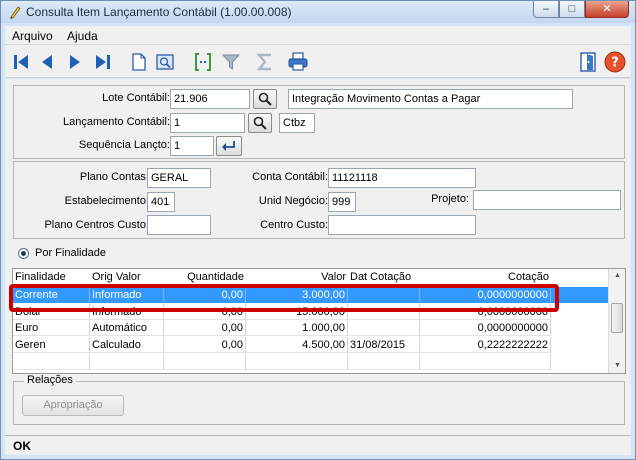 This screenshot has height=460, width=636. Describe the element at coordinates (290, 177) in the screenshot. I see `conta-contabil-label: Conta Contábil:` at that location.